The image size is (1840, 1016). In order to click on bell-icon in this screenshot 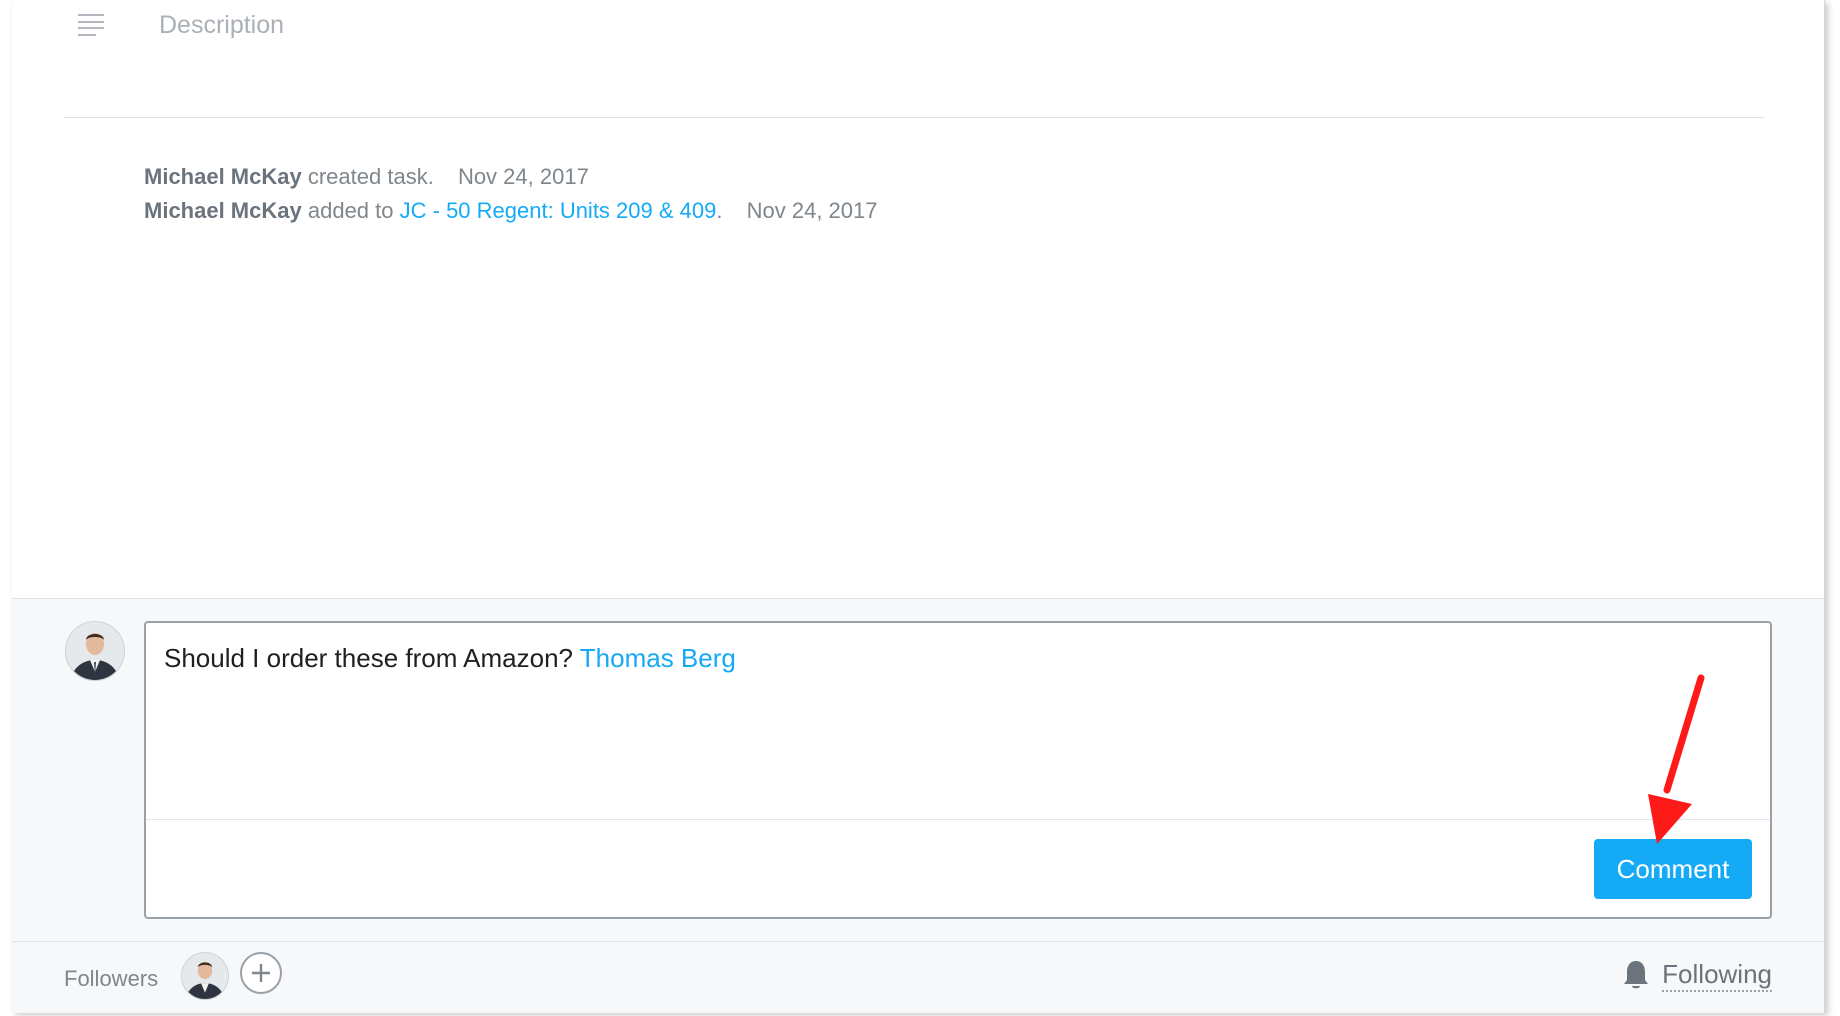, I will do `click(1636, 975)`.